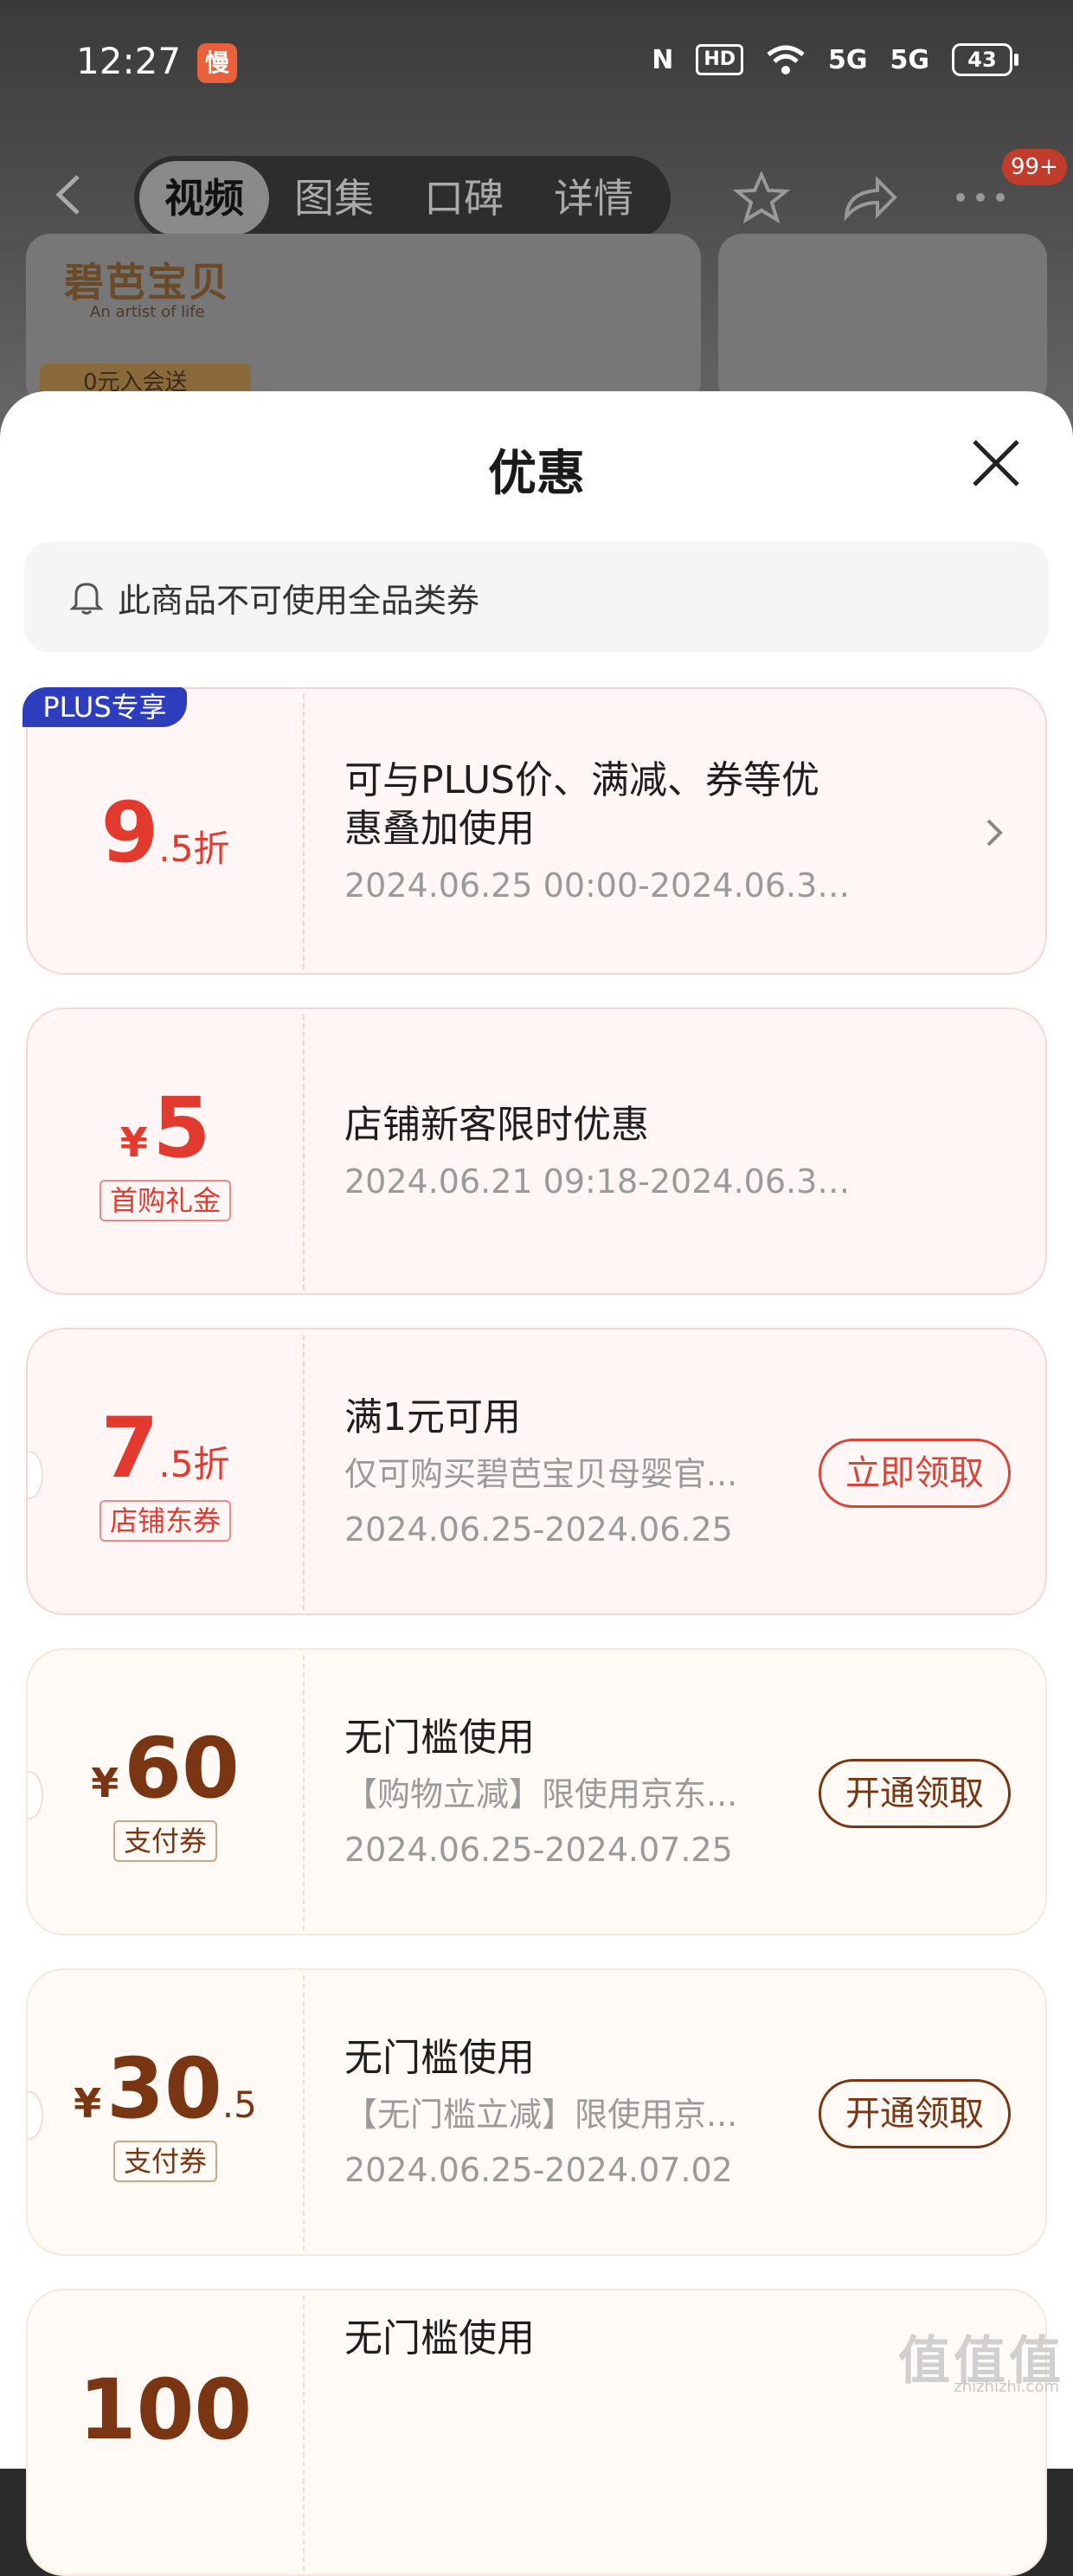  I want to click on brand-logo: 碧芭宝贝, so click(147, 282).